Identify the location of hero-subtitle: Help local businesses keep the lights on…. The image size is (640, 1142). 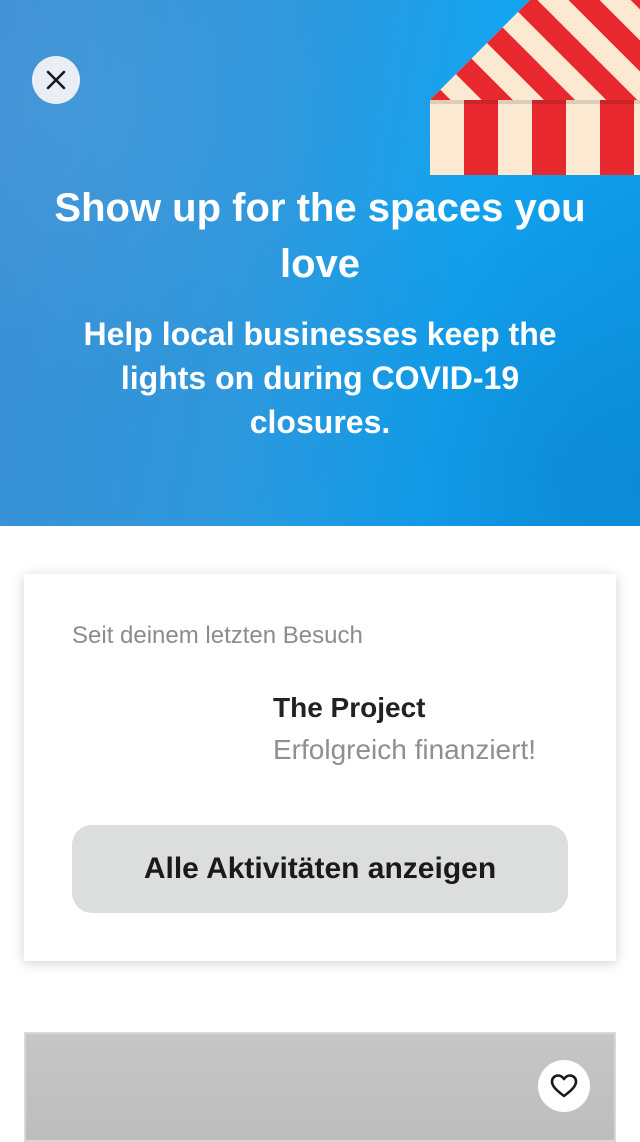
(320, 378).